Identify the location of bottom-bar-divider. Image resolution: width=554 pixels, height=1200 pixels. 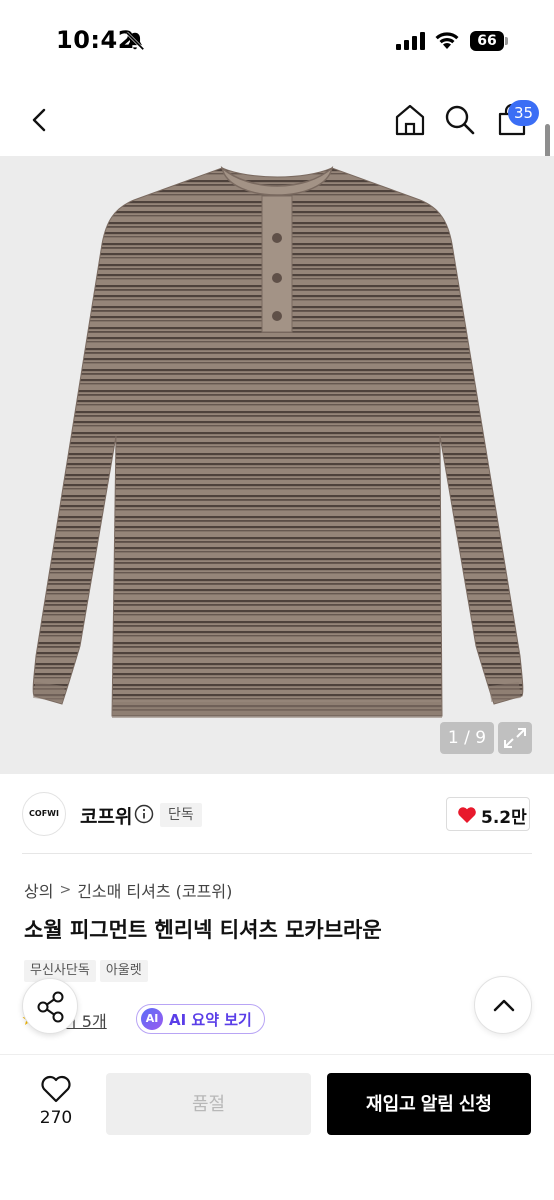
(277, 1054).